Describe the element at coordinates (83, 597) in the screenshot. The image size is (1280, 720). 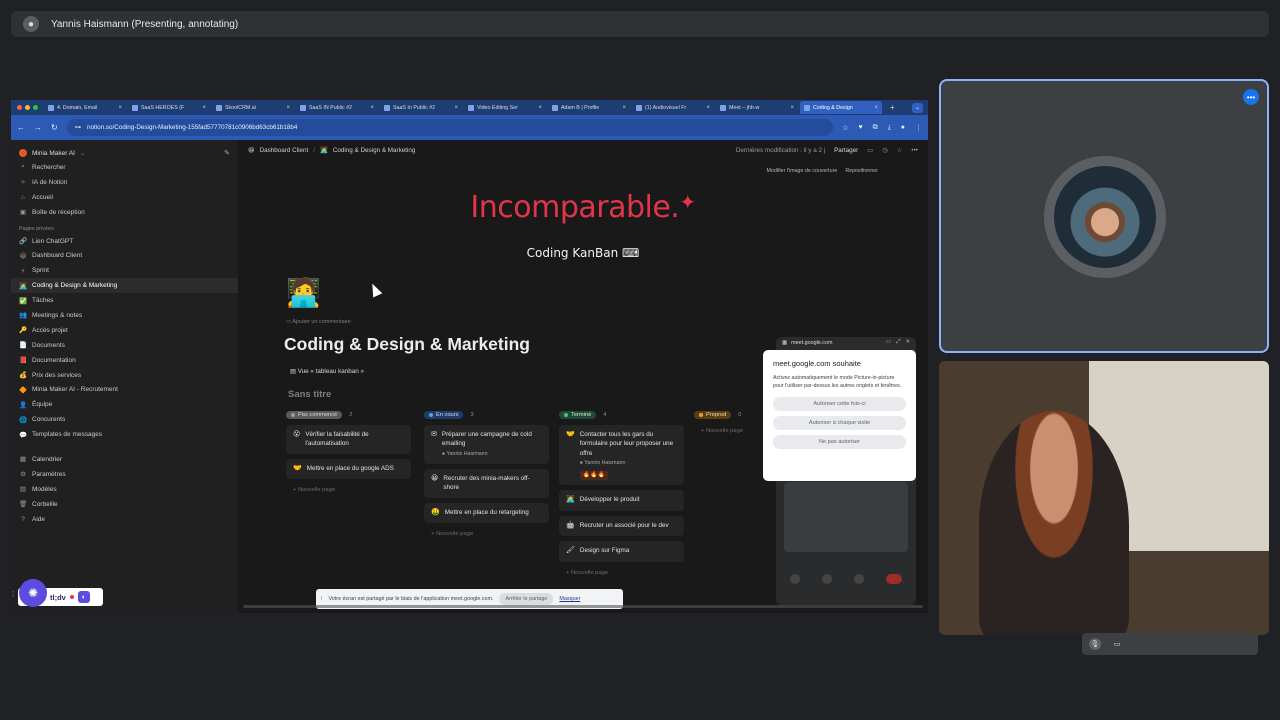
I see `tldv-capture-icon: ◐` at that location.